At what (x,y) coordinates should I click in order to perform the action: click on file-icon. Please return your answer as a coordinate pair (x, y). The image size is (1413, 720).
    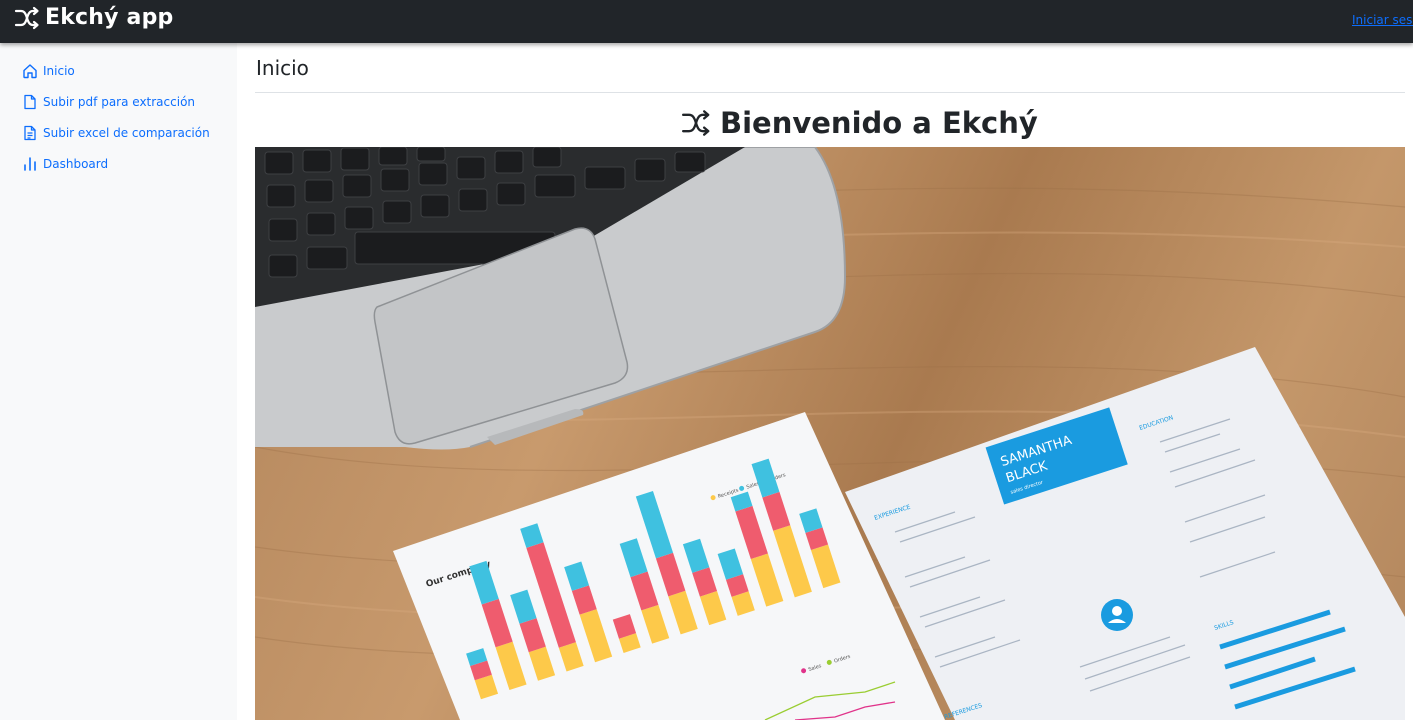
    Looking at the image, I should click on (30, 102).